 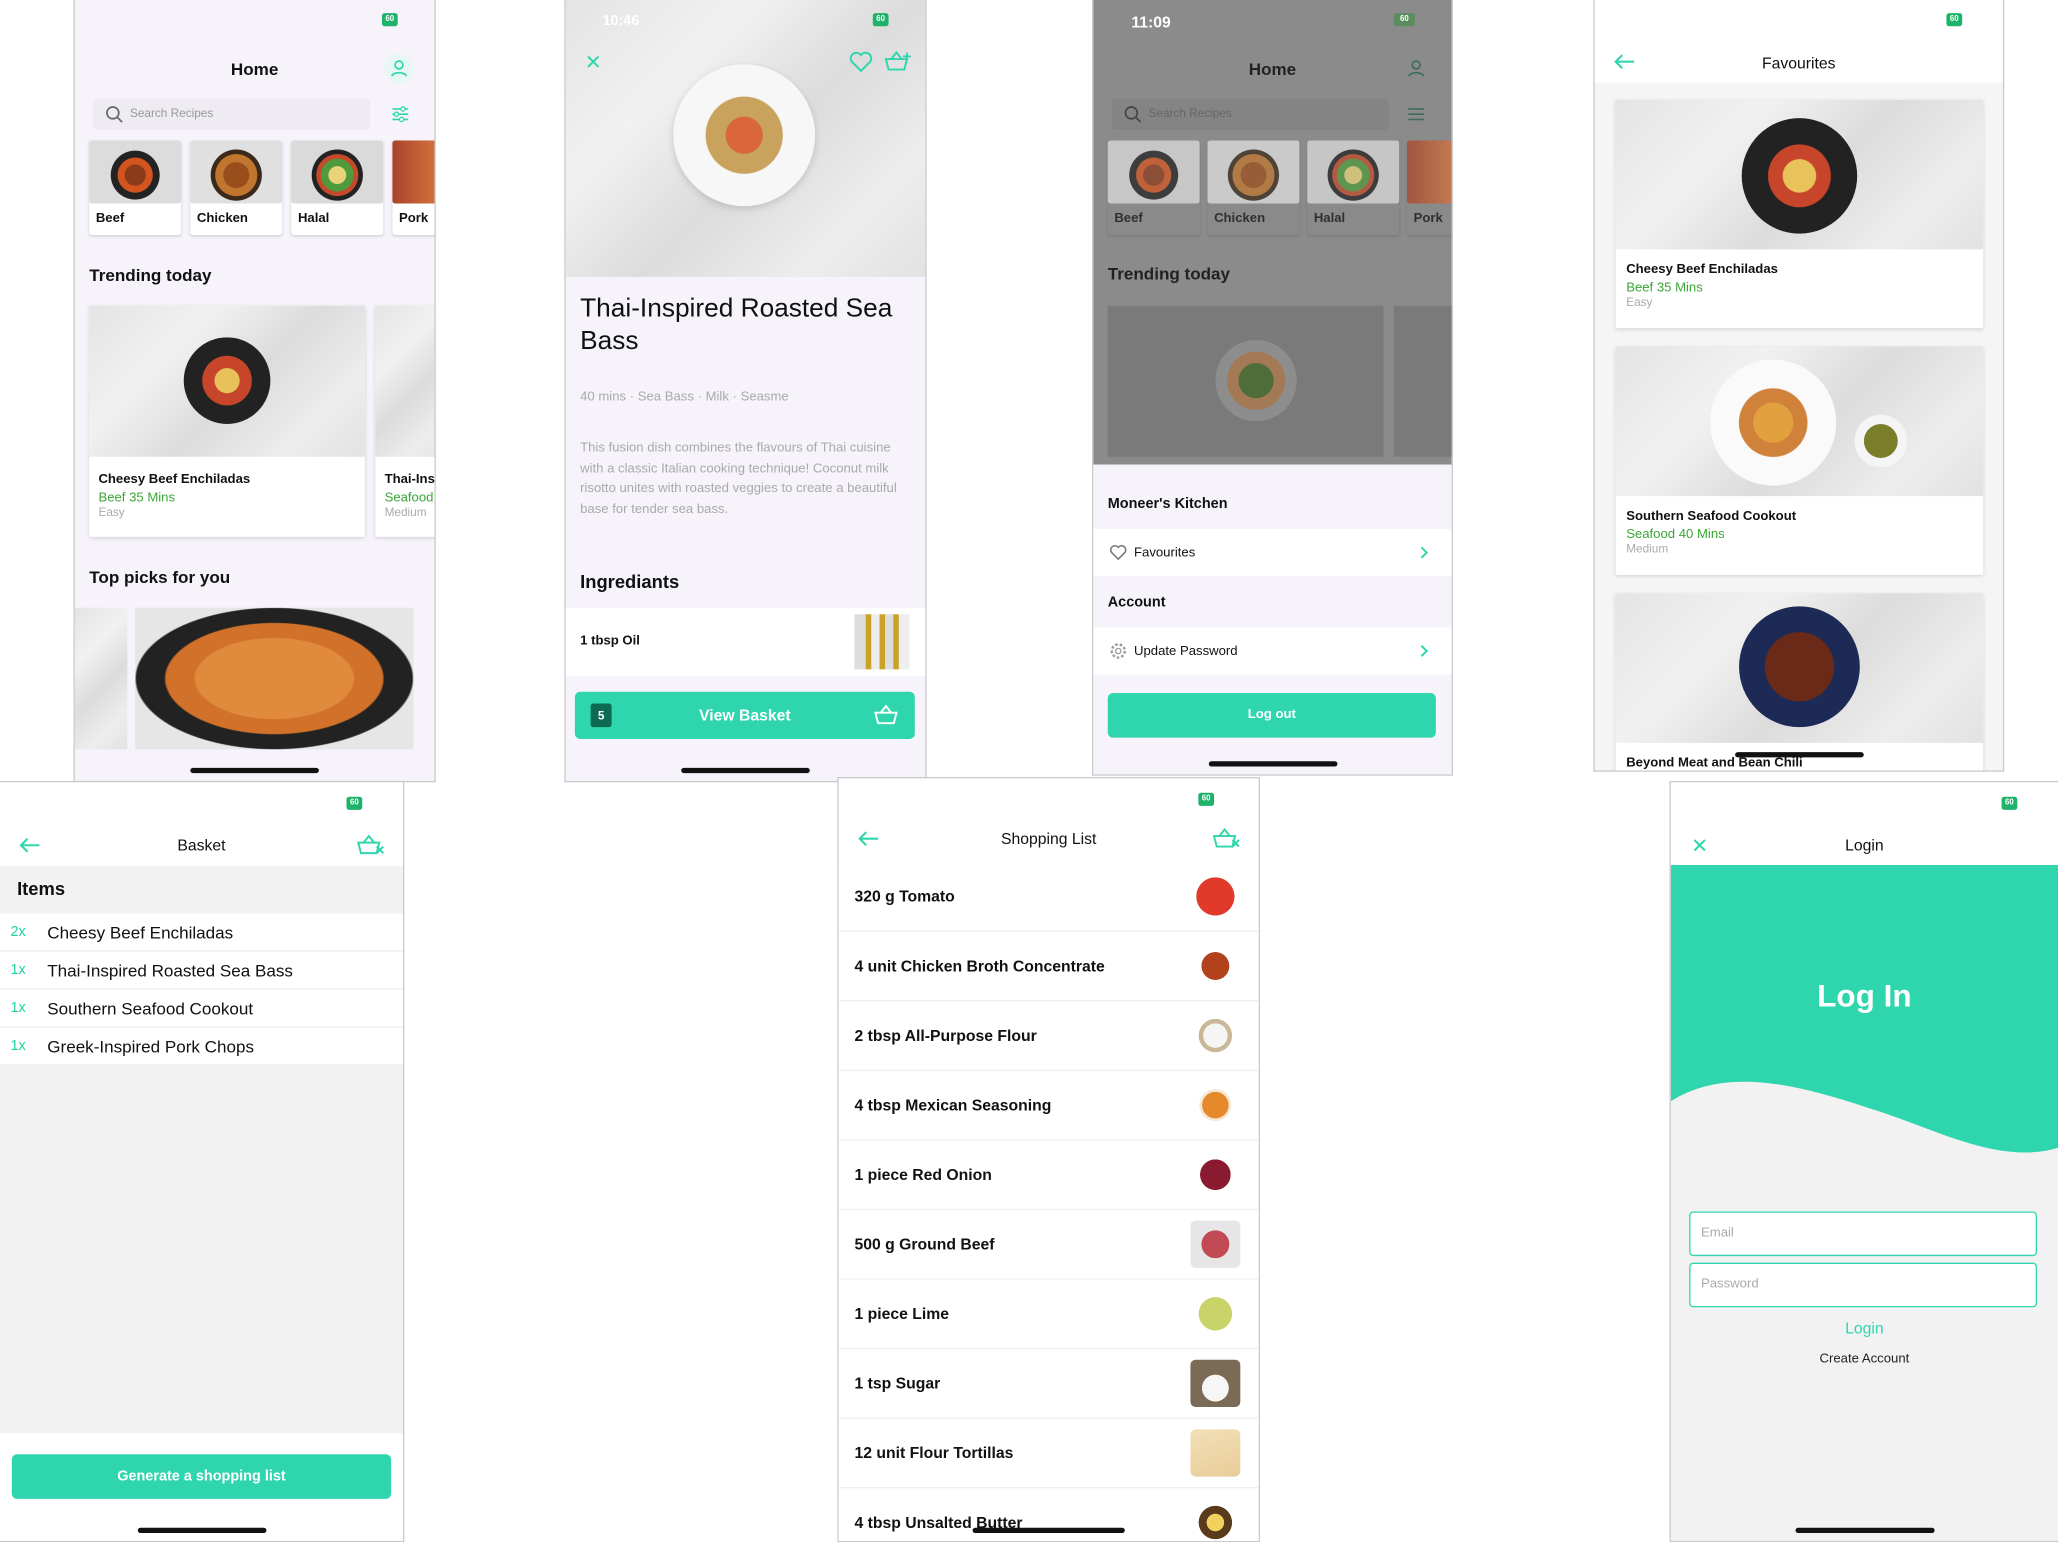 I want to click on shopping-item: 4 tbsp Mexican Seasoning, so click(x=1049, y=1106).